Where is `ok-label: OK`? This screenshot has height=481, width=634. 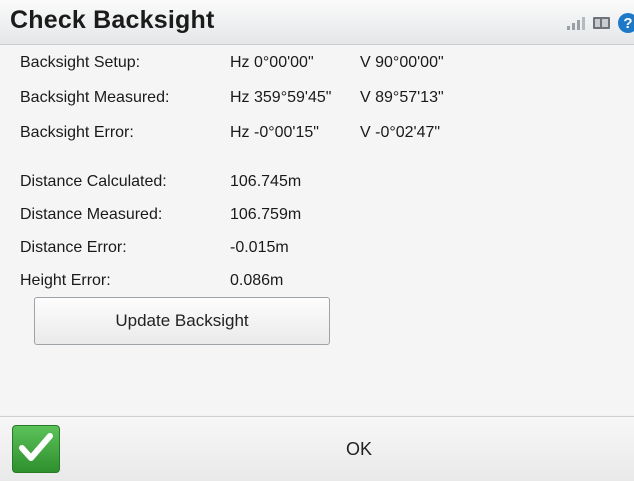
ok-label: OK is located at coordinates (359, 449).